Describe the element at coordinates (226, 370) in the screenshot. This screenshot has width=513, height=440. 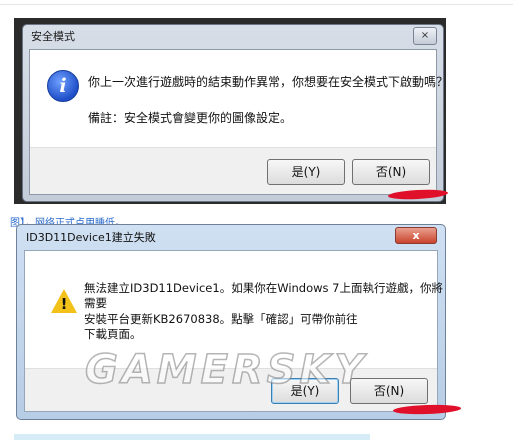
I see `gamersky-watermark: GAMERSKY` at that location.